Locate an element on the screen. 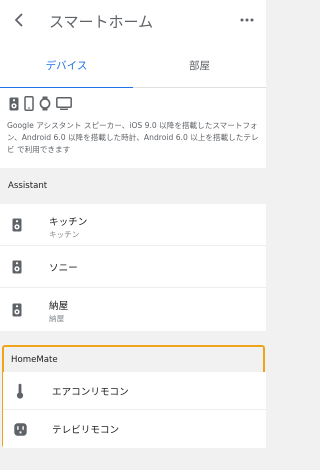 Image resolution: width=320 pixels, height=470 pixels. app-bar: スマートホーム is located at coordinates (133, 21).